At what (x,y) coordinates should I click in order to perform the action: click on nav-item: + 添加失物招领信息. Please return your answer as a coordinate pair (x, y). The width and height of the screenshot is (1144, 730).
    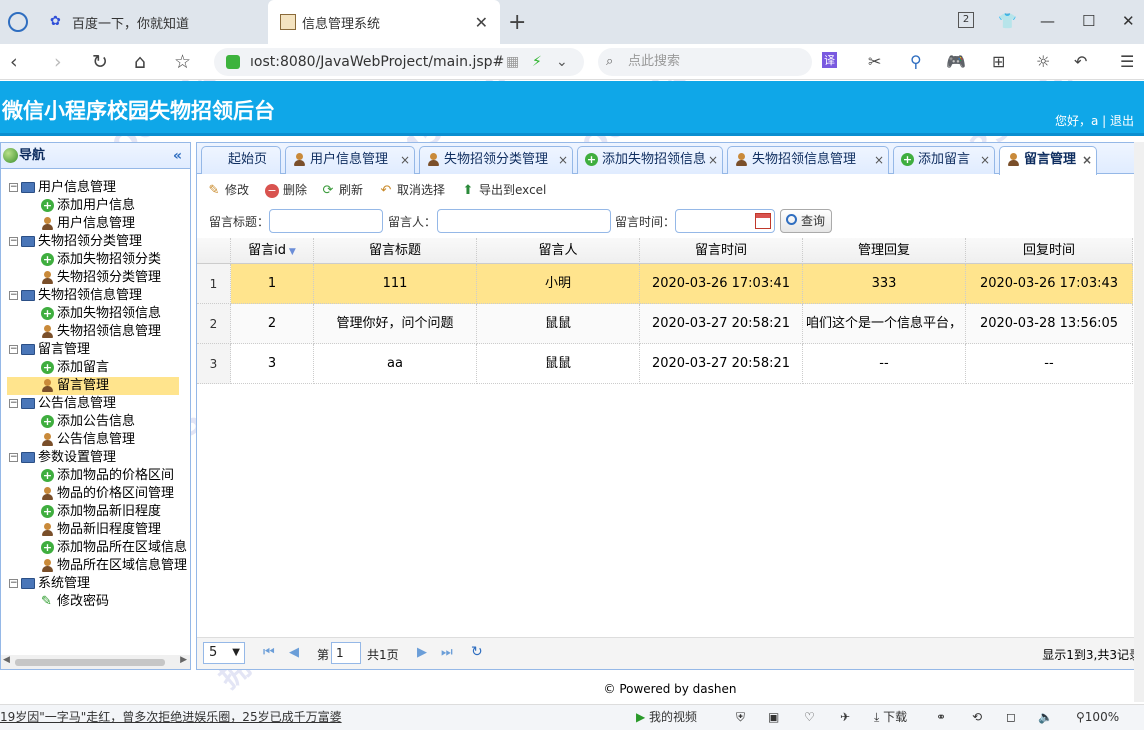
    Looking at the image, I should click on (101, 314).